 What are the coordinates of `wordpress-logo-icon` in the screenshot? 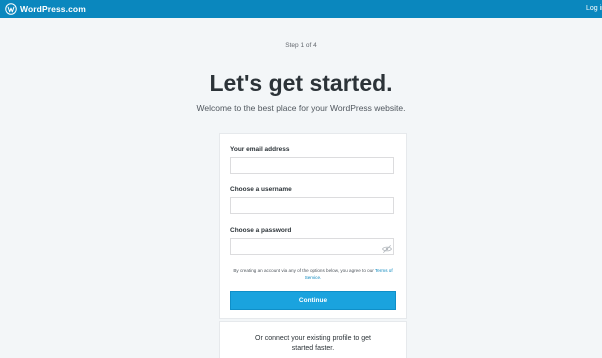 It's located at (11, 9).